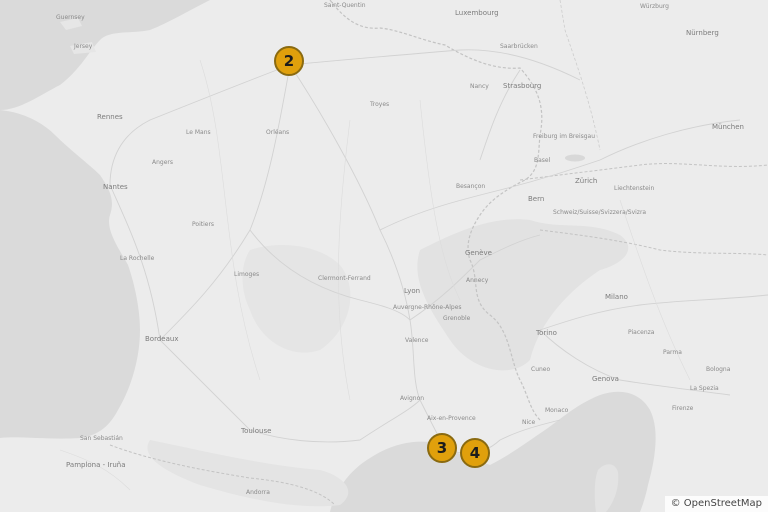 The image size is (768, 512). I want to click on place-label: Angers, so click(162, 162).